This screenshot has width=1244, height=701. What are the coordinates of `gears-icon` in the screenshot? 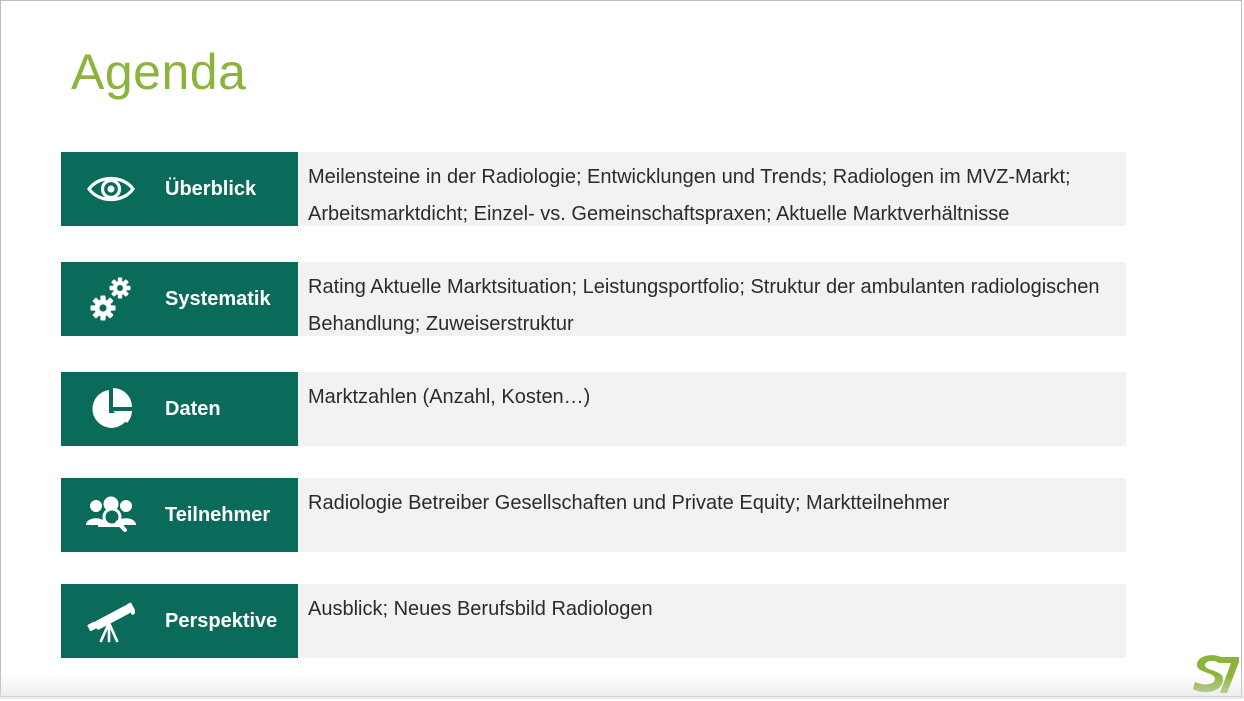 It's located at (111, 299).